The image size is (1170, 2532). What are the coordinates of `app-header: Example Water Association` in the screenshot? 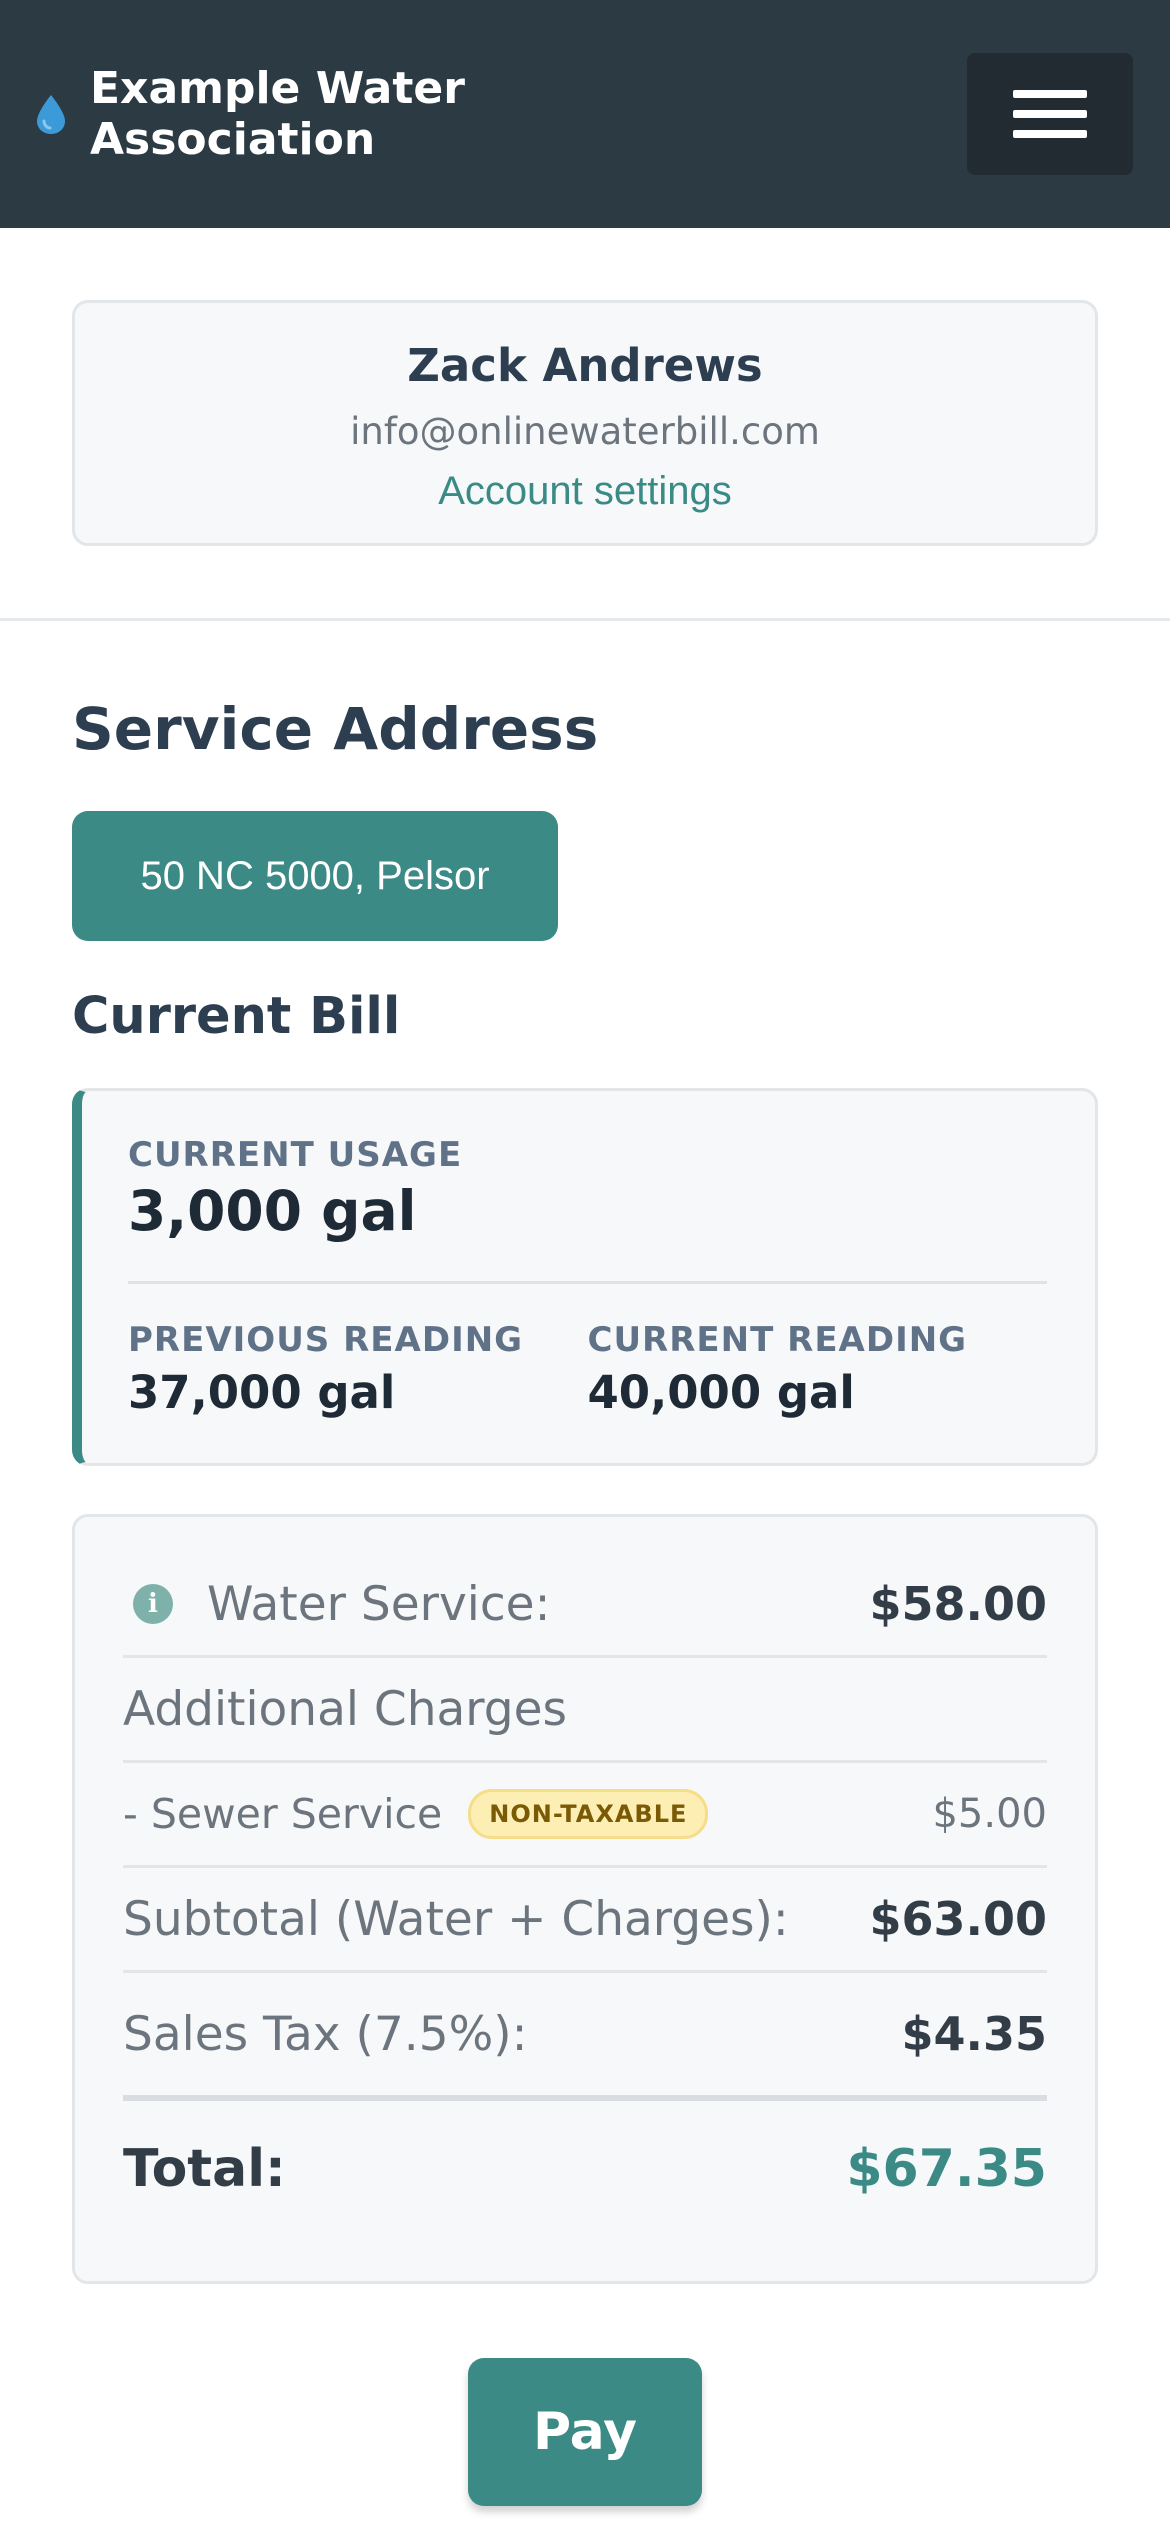 It's located at (585, 114).